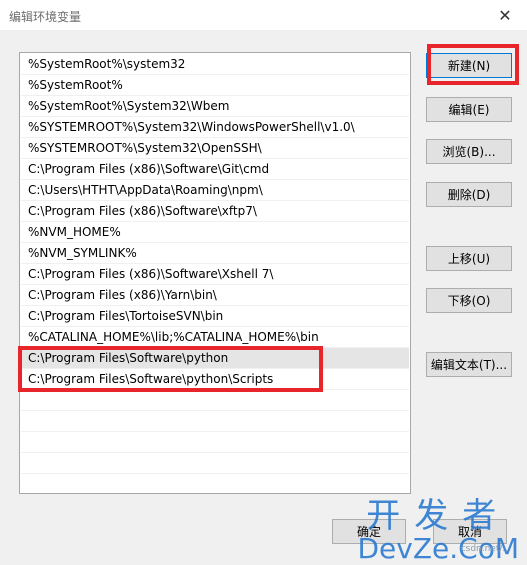 The height and width of the screenshot is (565, 527). What do you see at coordinates (369, 531) in the screenshot?
I see `ok-button: 确定` at bounding box center [369, 531].